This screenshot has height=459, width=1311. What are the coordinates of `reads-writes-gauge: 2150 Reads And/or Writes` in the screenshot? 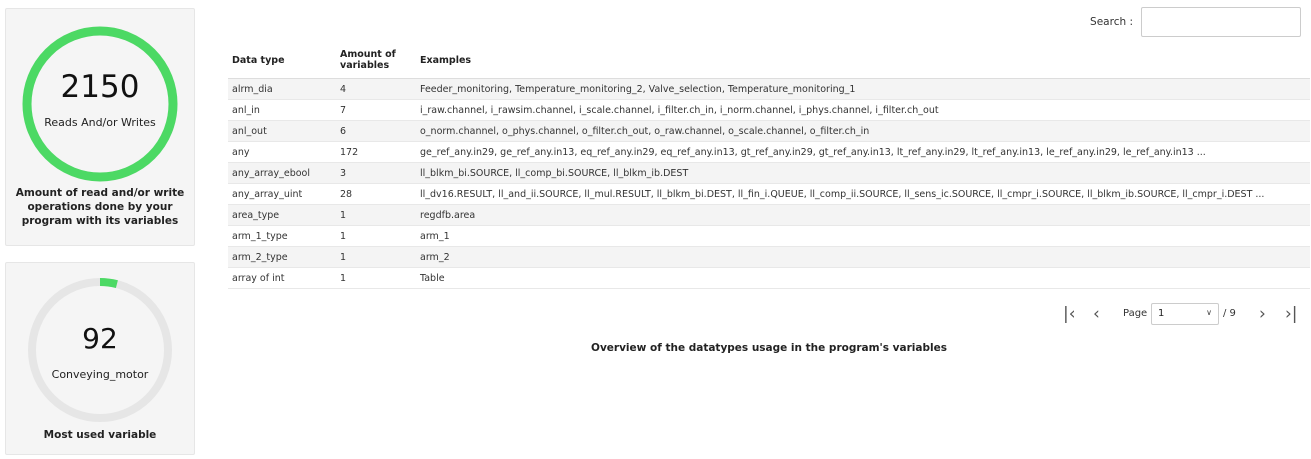 It's located at (100, 104).